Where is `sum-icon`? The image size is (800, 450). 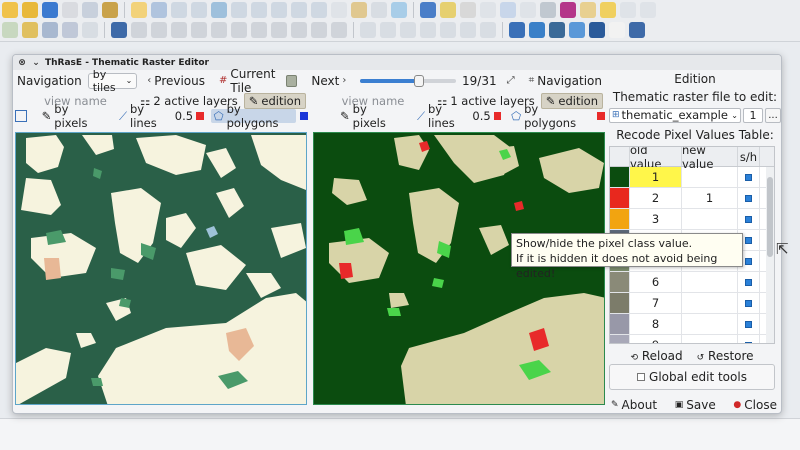 sum-icon is located at coordinates (568, 10).